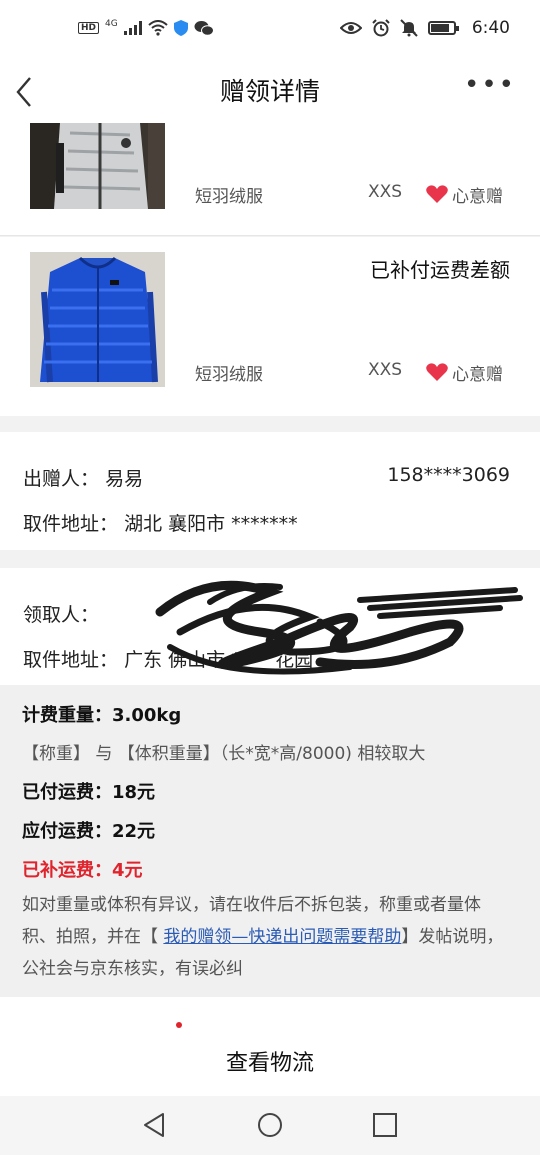 The width and height of the screenshot is (540, 1155). I want to click on receiver-address: 广东 佛山市 **** 花园, so click(219, 660).